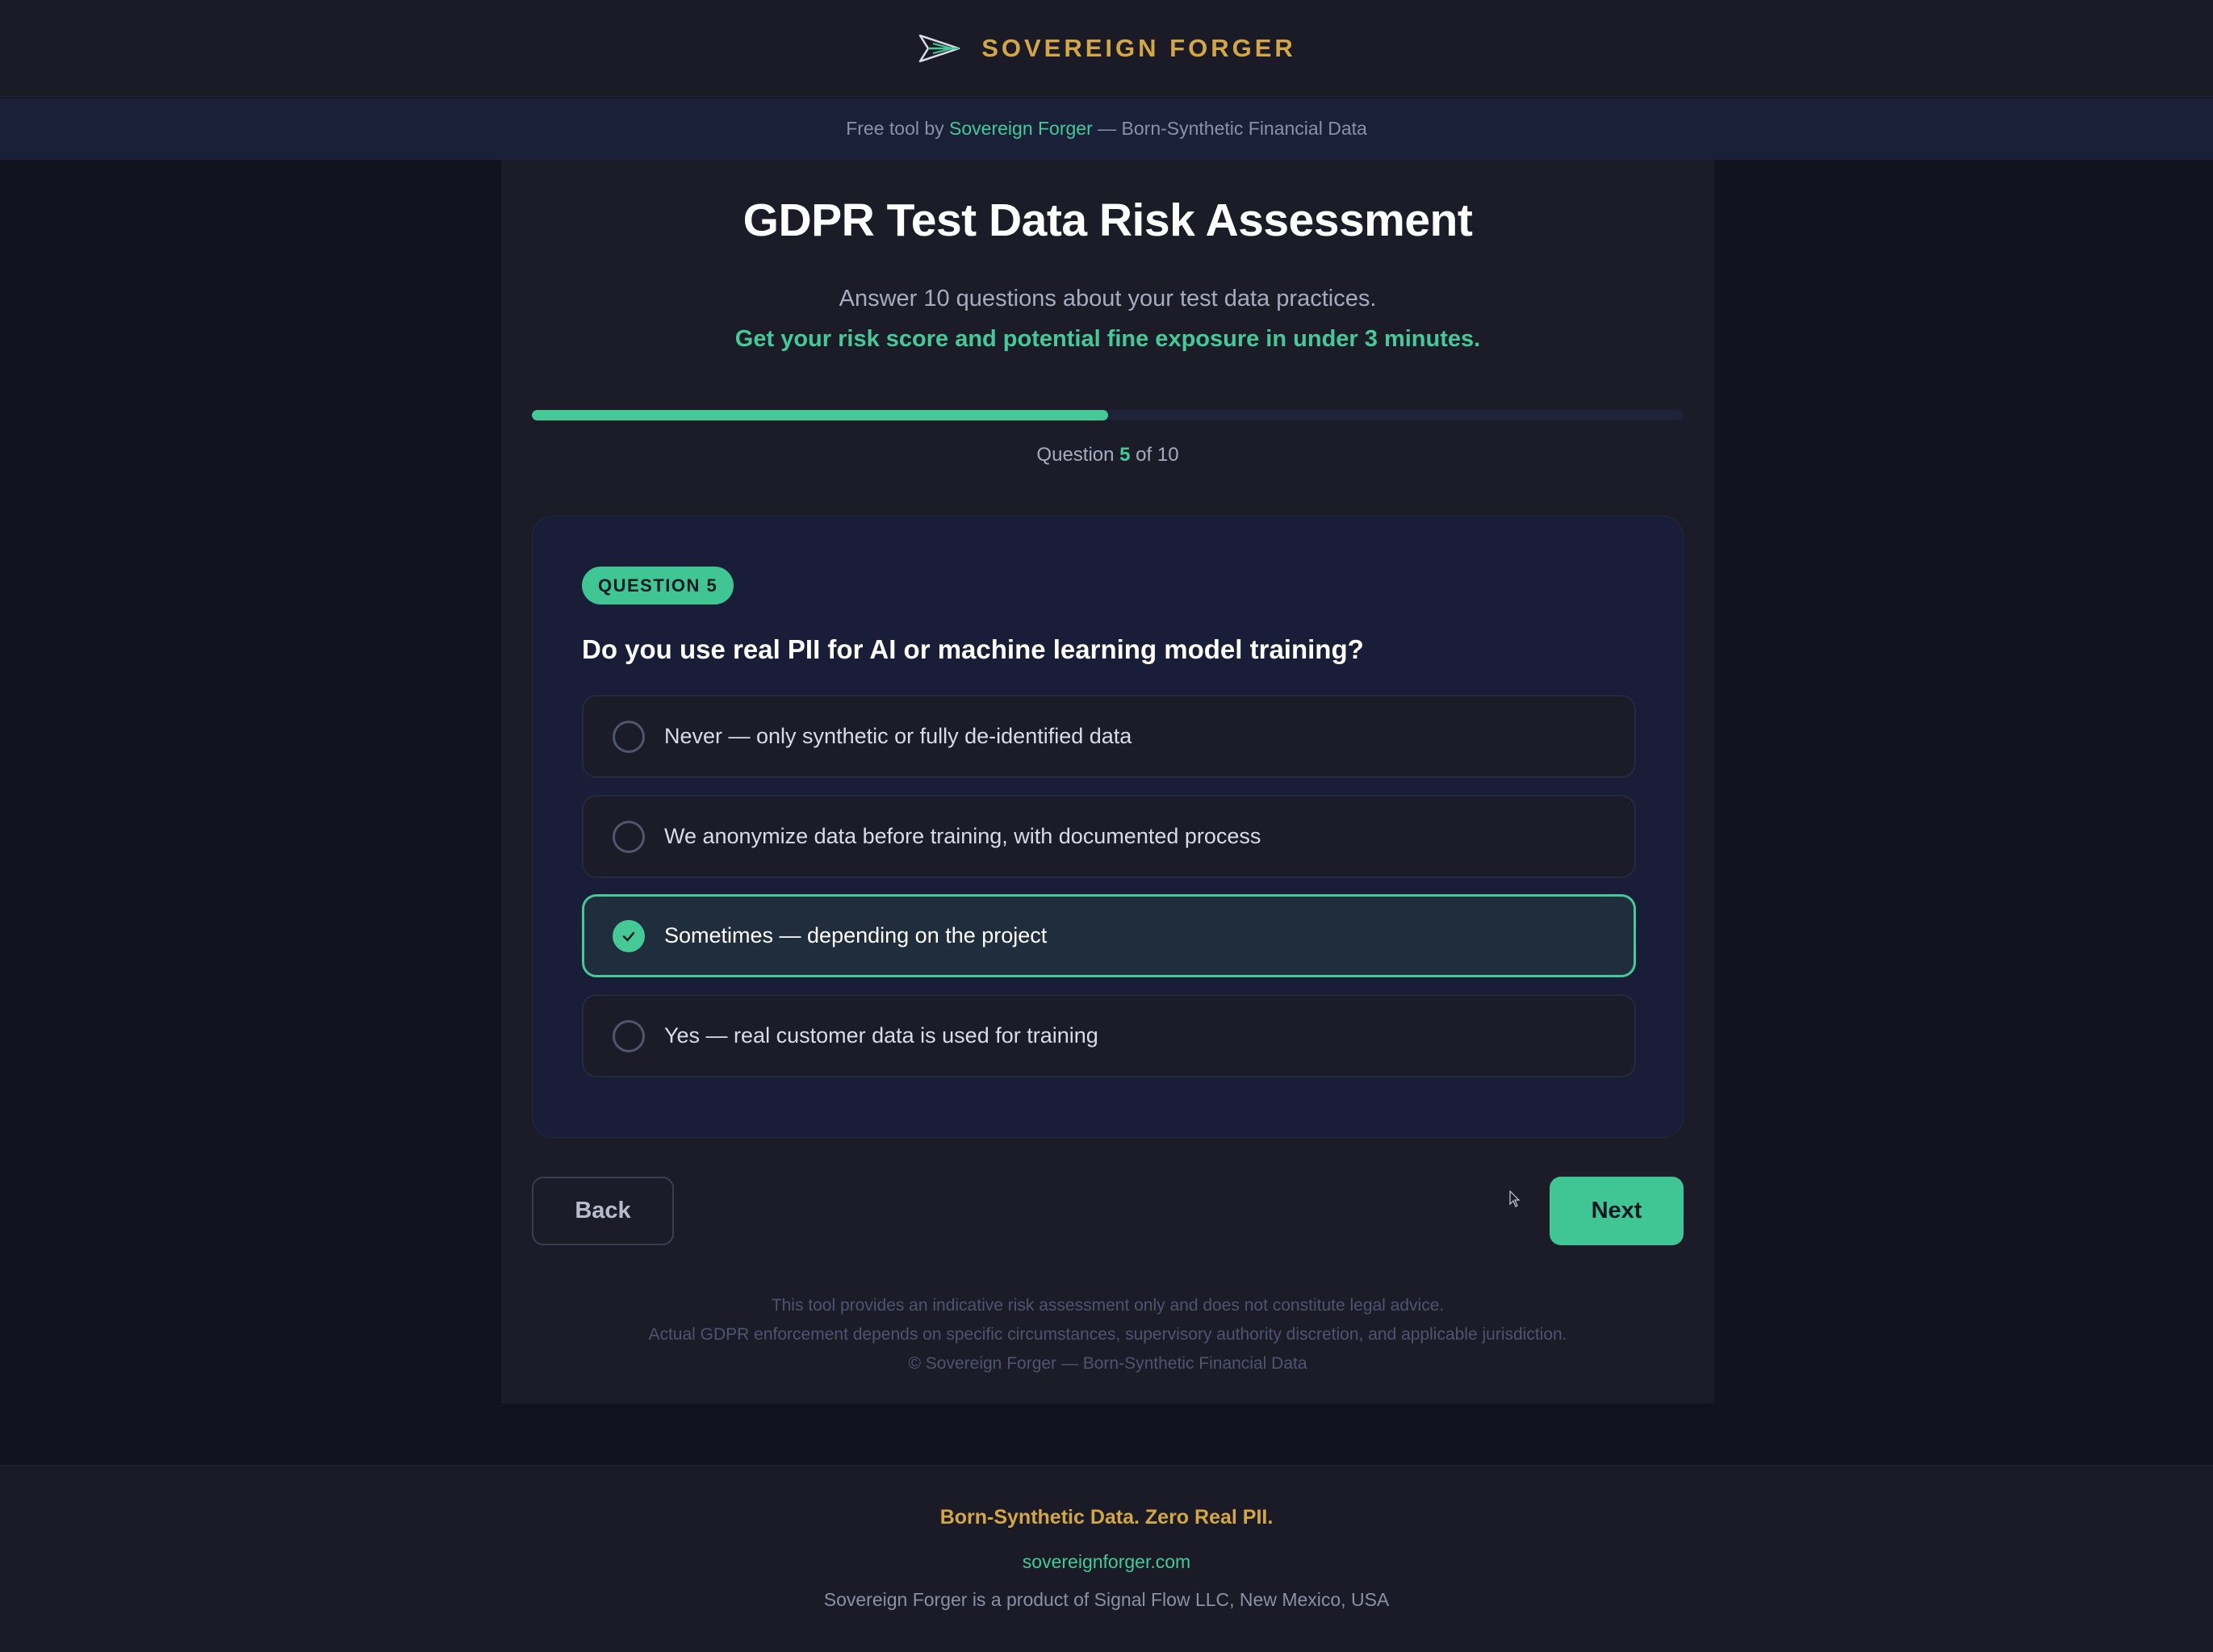 This screenshot has width=2213, height=1652. I want to click on footer-tagline: Born-Synthetic Data. Zero Real PII., so click(1106, 1517).